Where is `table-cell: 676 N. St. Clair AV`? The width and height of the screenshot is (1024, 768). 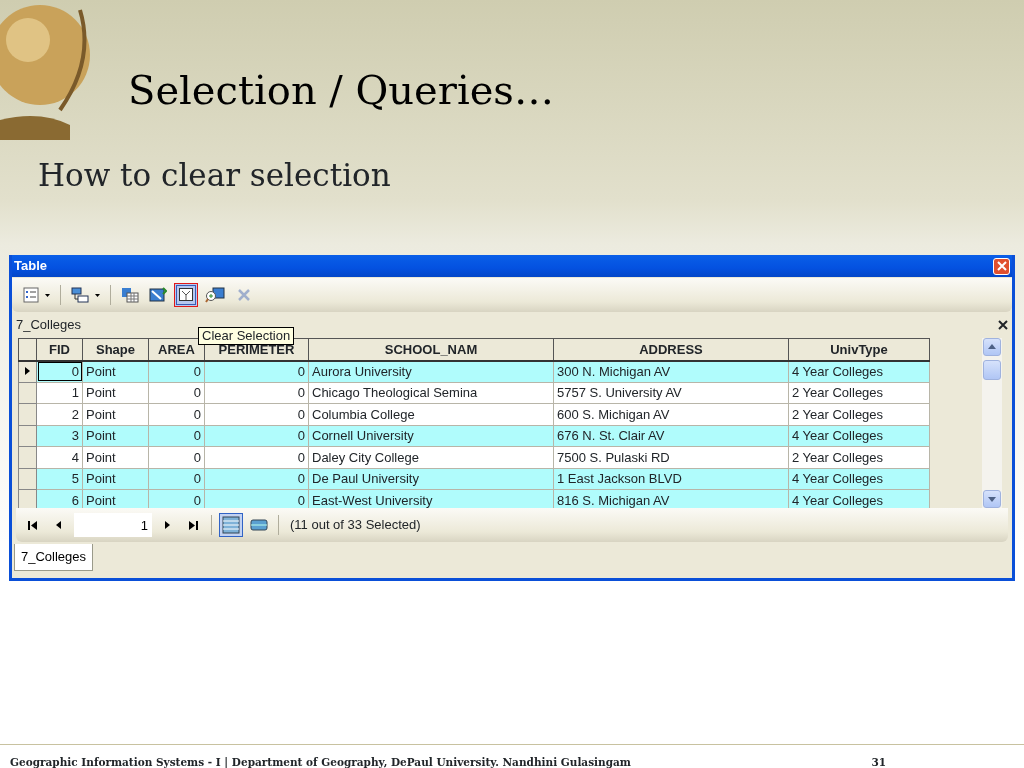 table-cell: 676 N. St. Clair AV is located at coordinates (671, 436).